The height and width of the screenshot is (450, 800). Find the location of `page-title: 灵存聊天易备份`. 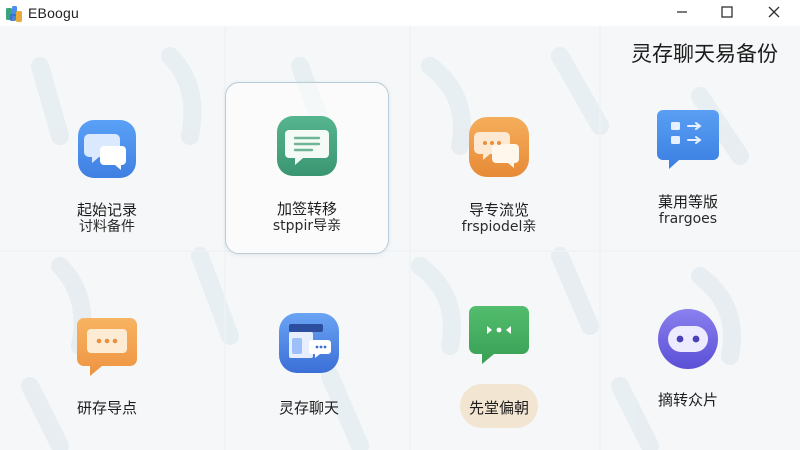

page-title: 灵存聊天易备份 is located at coordinates (704, 54).